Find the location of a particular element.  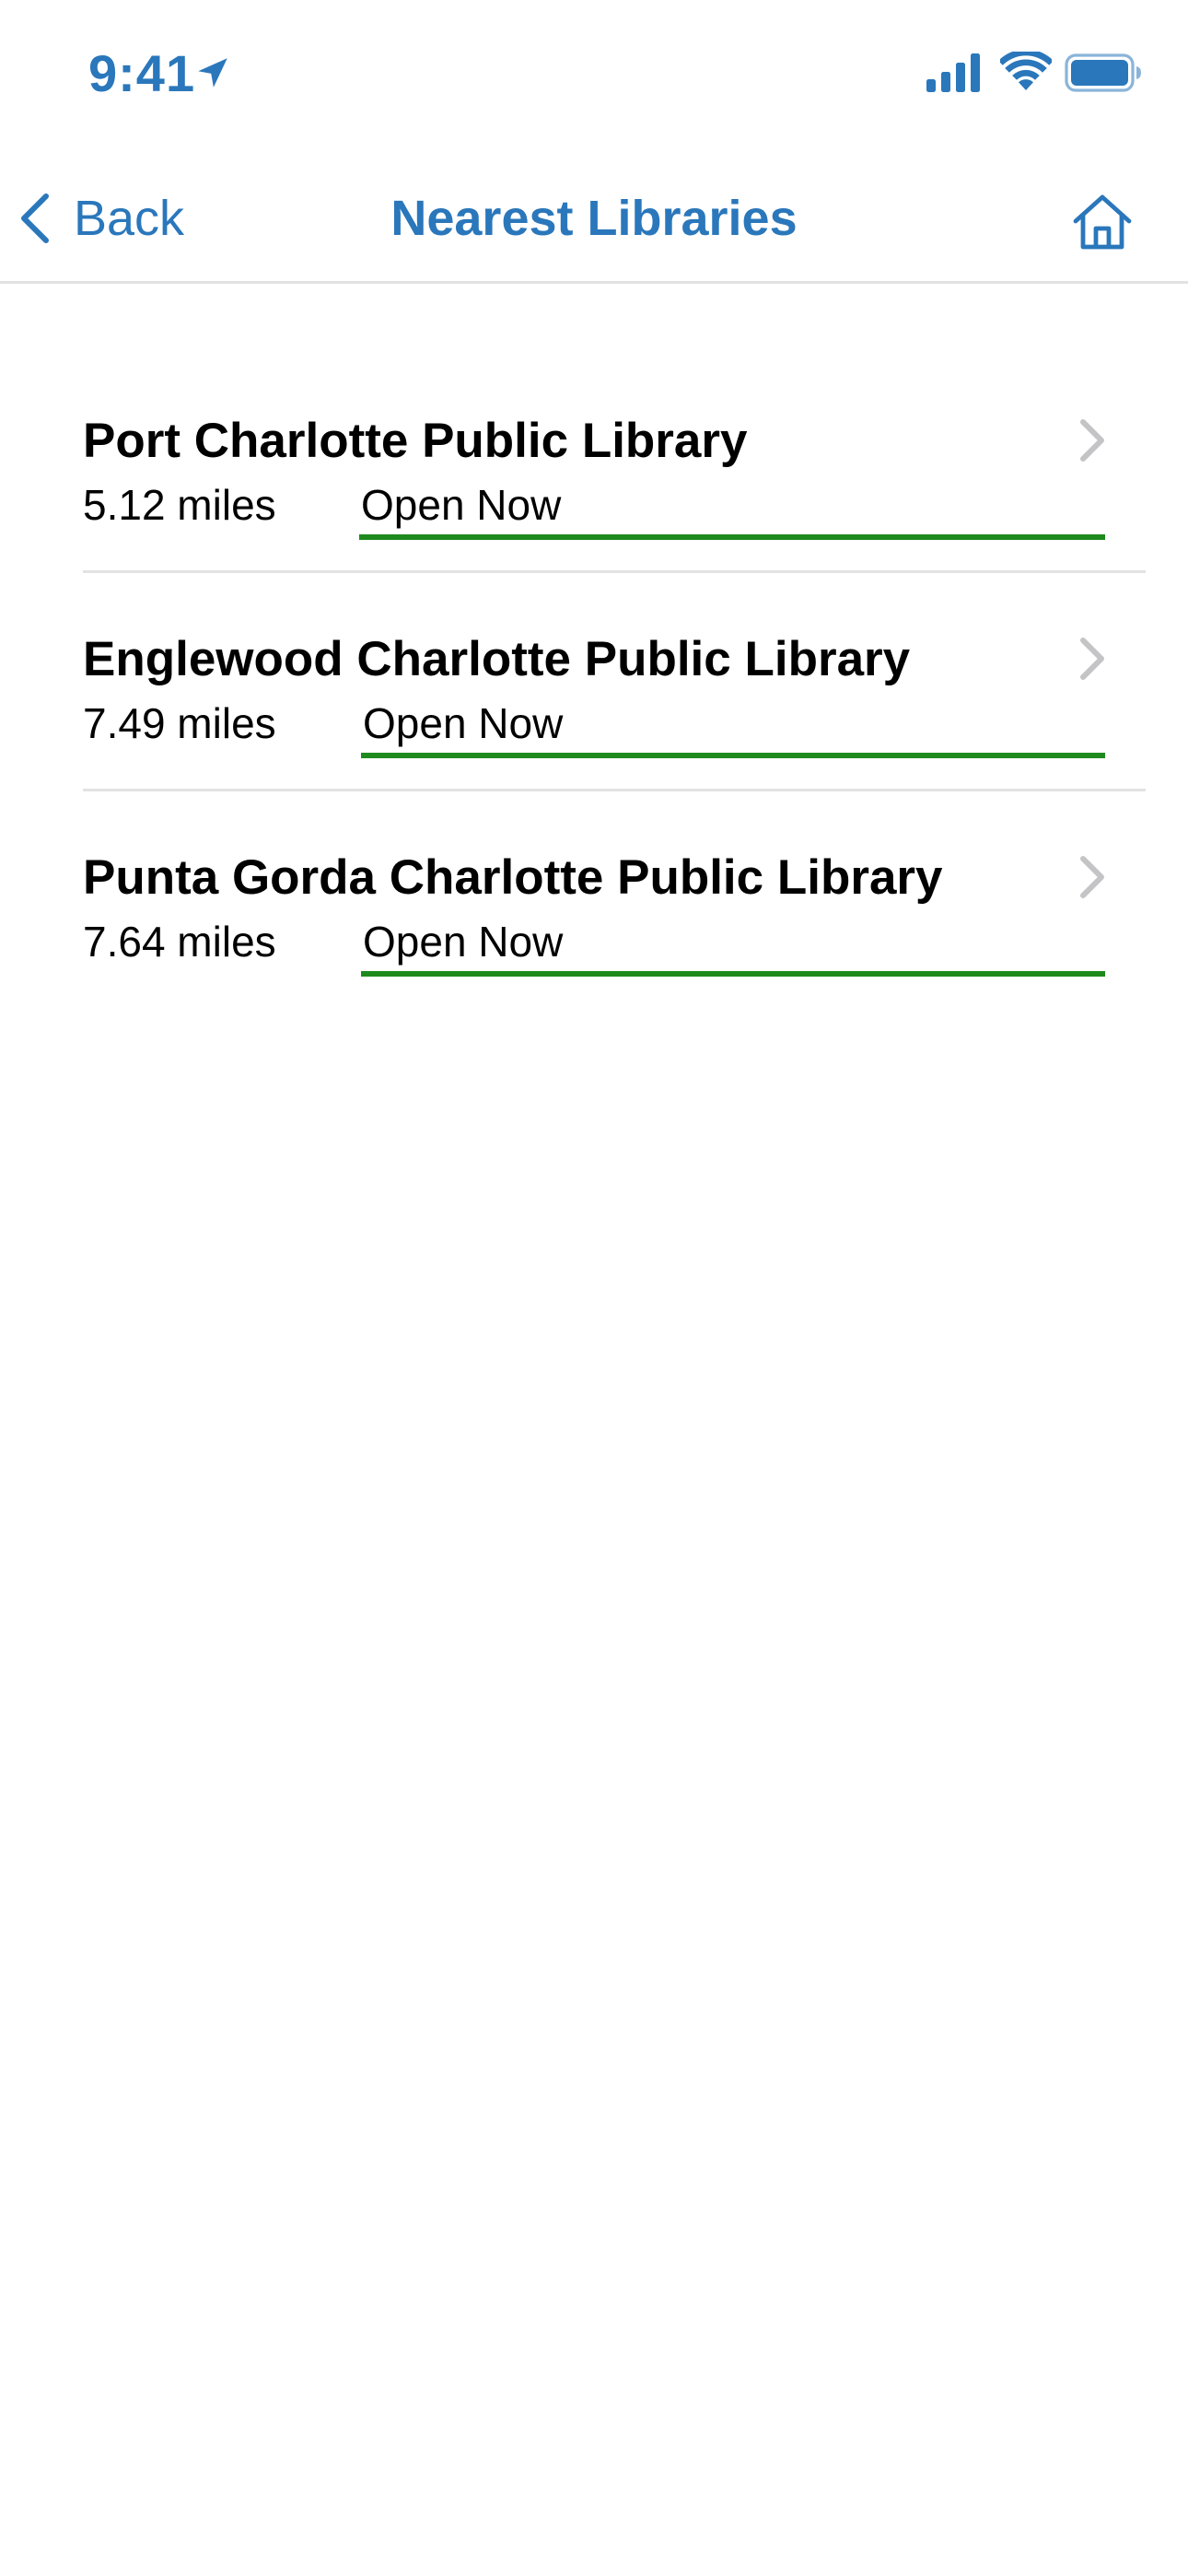

status-bar: 9:41 is located at coordinates (594, 73).